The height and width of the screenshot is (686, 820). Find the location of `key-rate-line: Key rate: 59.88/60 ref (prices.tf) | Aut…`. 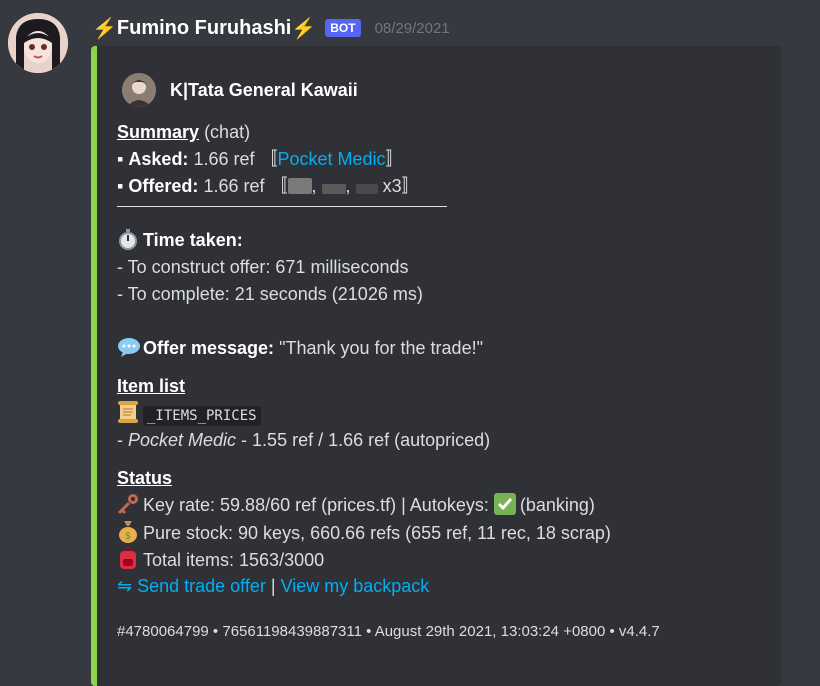

key-rate-line: Key rate: 59.88/60 ref (prices.tf) | Aut… is located at coordinates (442, 505).